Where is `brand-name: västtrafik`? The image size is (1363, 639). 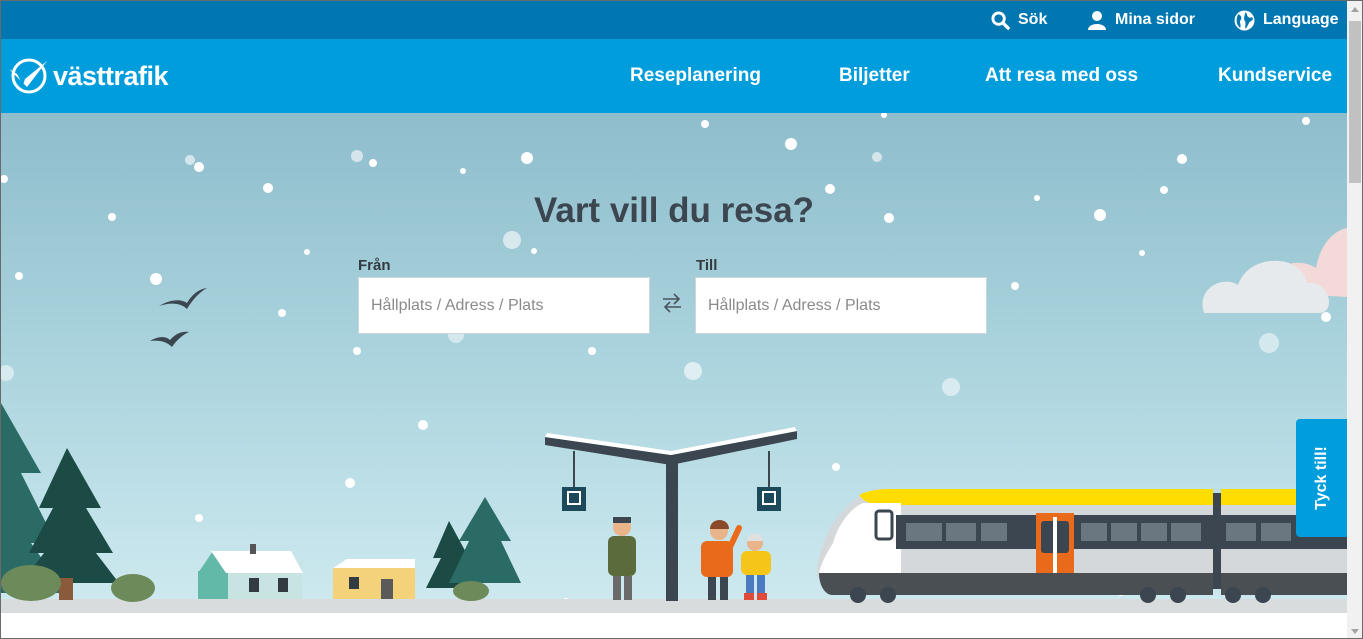 brand-name: västtrafik is located at coordinates (111, 75).